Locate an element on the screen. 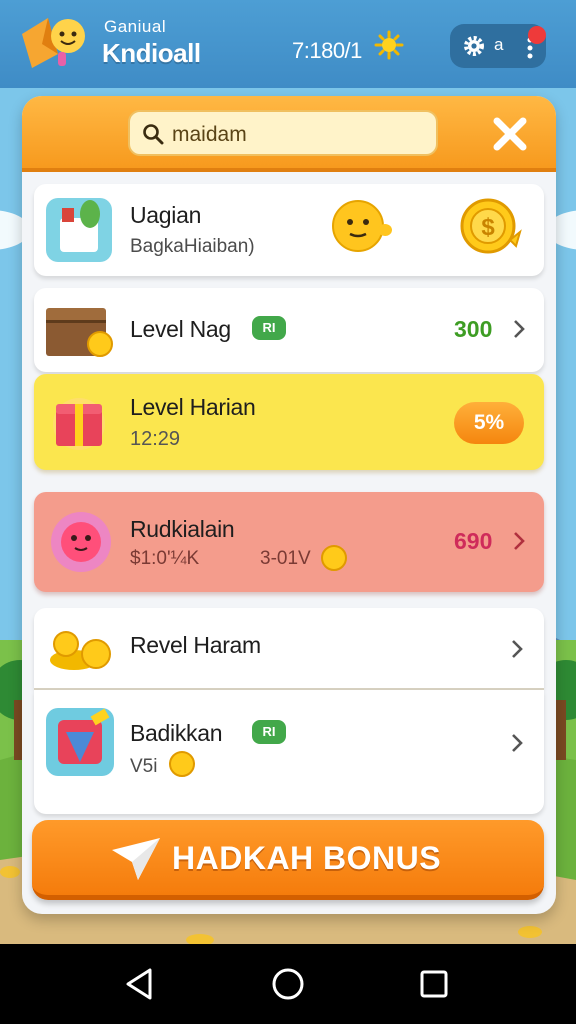 The width and height of the screenshot is (576, 1024). coin-icon: $ is located at coordinates (491, 226).